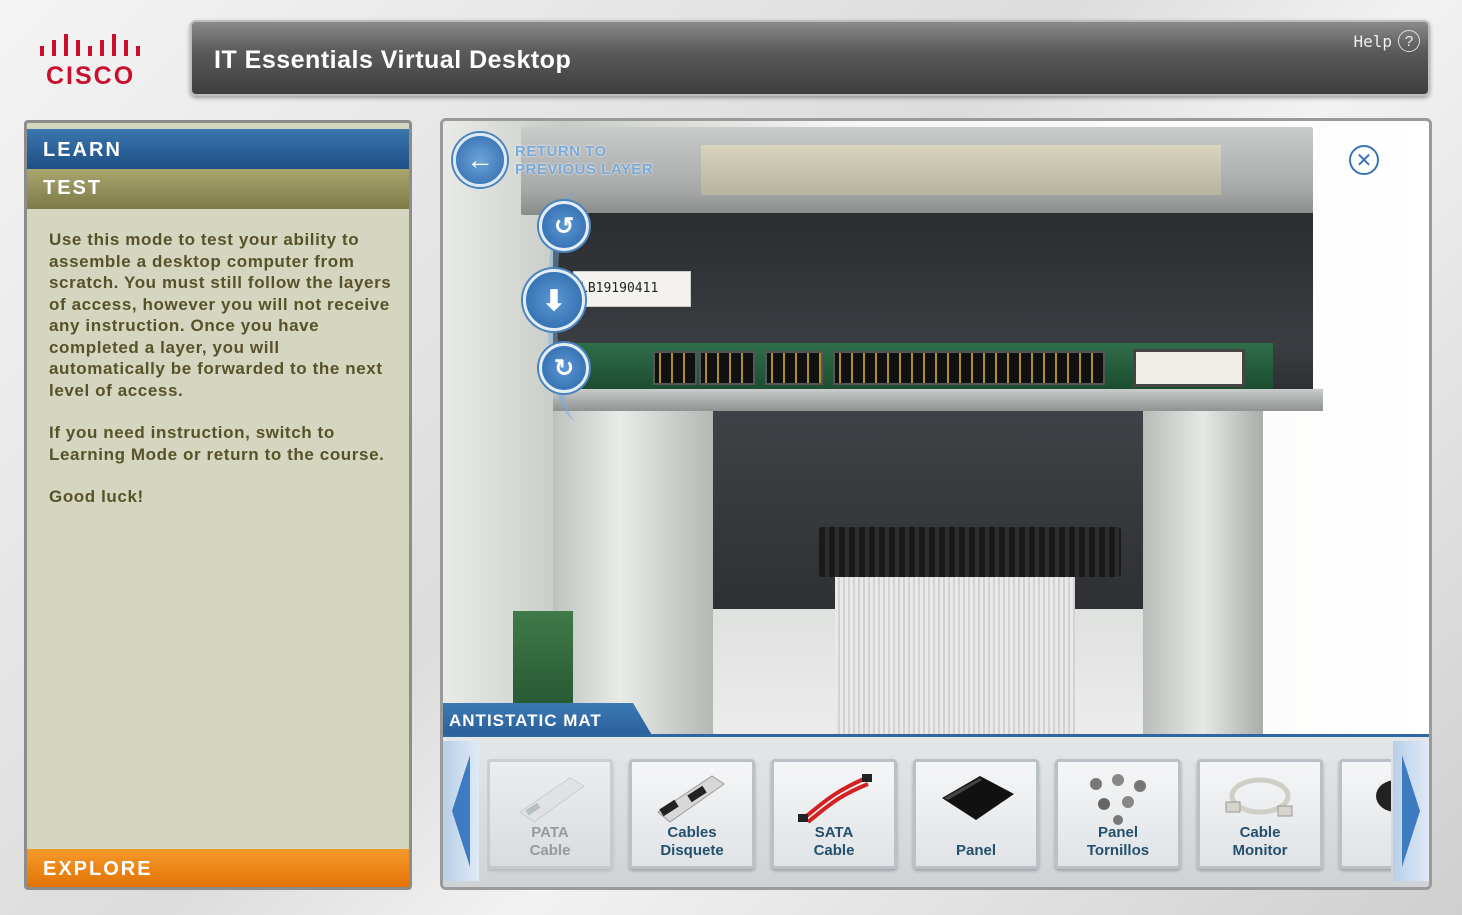 The height and width of the screenshot is (915, 1462). What do you see at coordinates (1372, 41) in the screenshot?
I see `help-label: Help` at bounding box center [1372, 41].